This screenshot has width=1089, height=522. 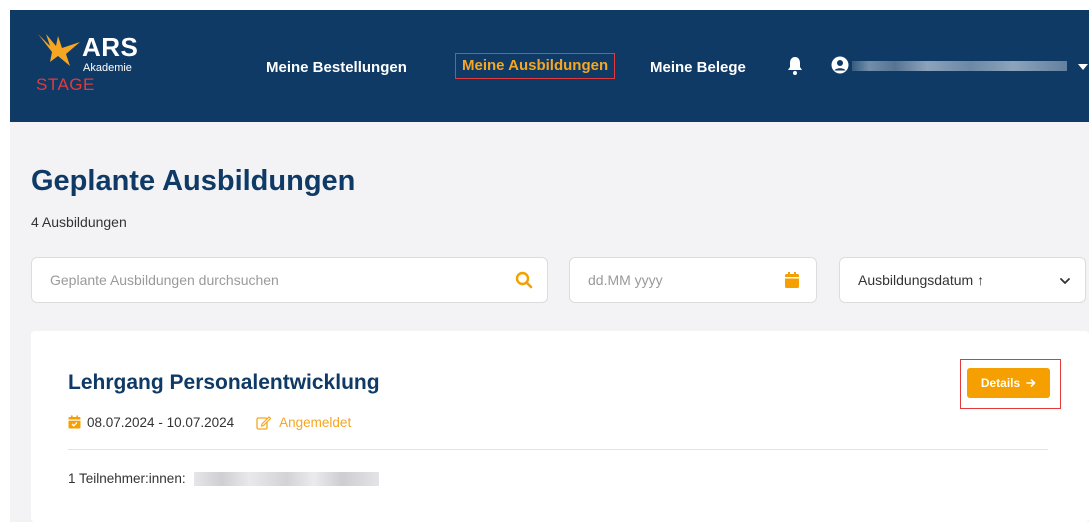 What do you see at coordinates (558, 449) in the screenshot?
I see `card-divider` at bounding box center [558, 449].